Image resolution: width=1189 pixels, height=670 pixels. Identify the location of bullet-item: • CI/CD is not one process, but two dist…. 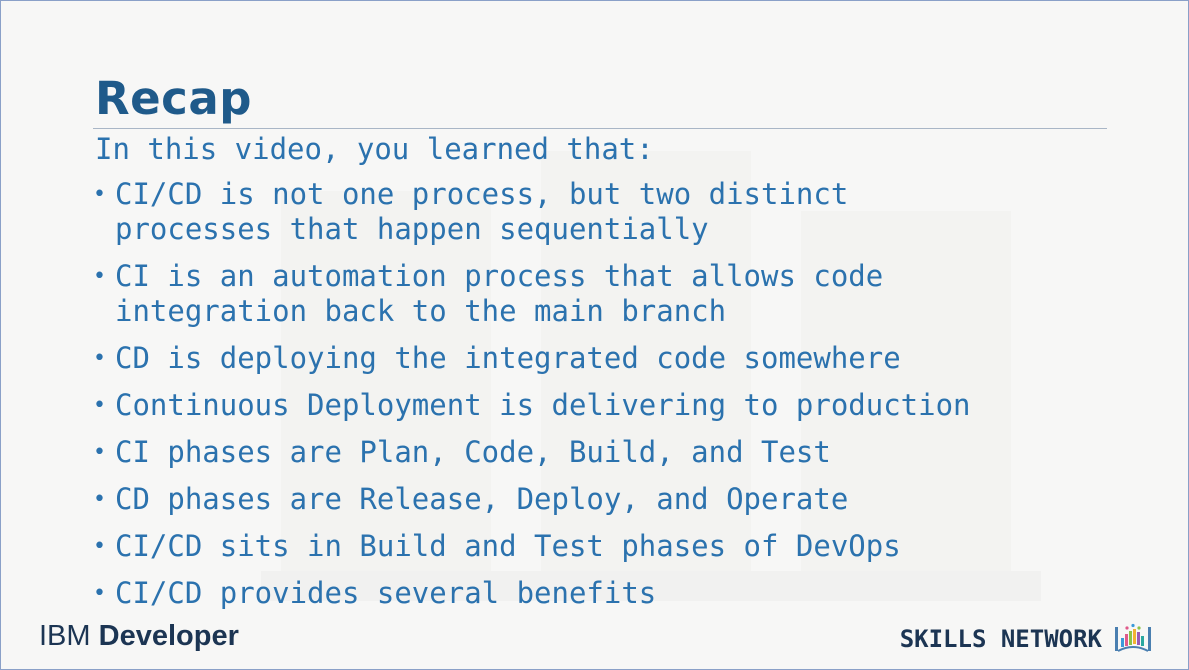
(532, 212).